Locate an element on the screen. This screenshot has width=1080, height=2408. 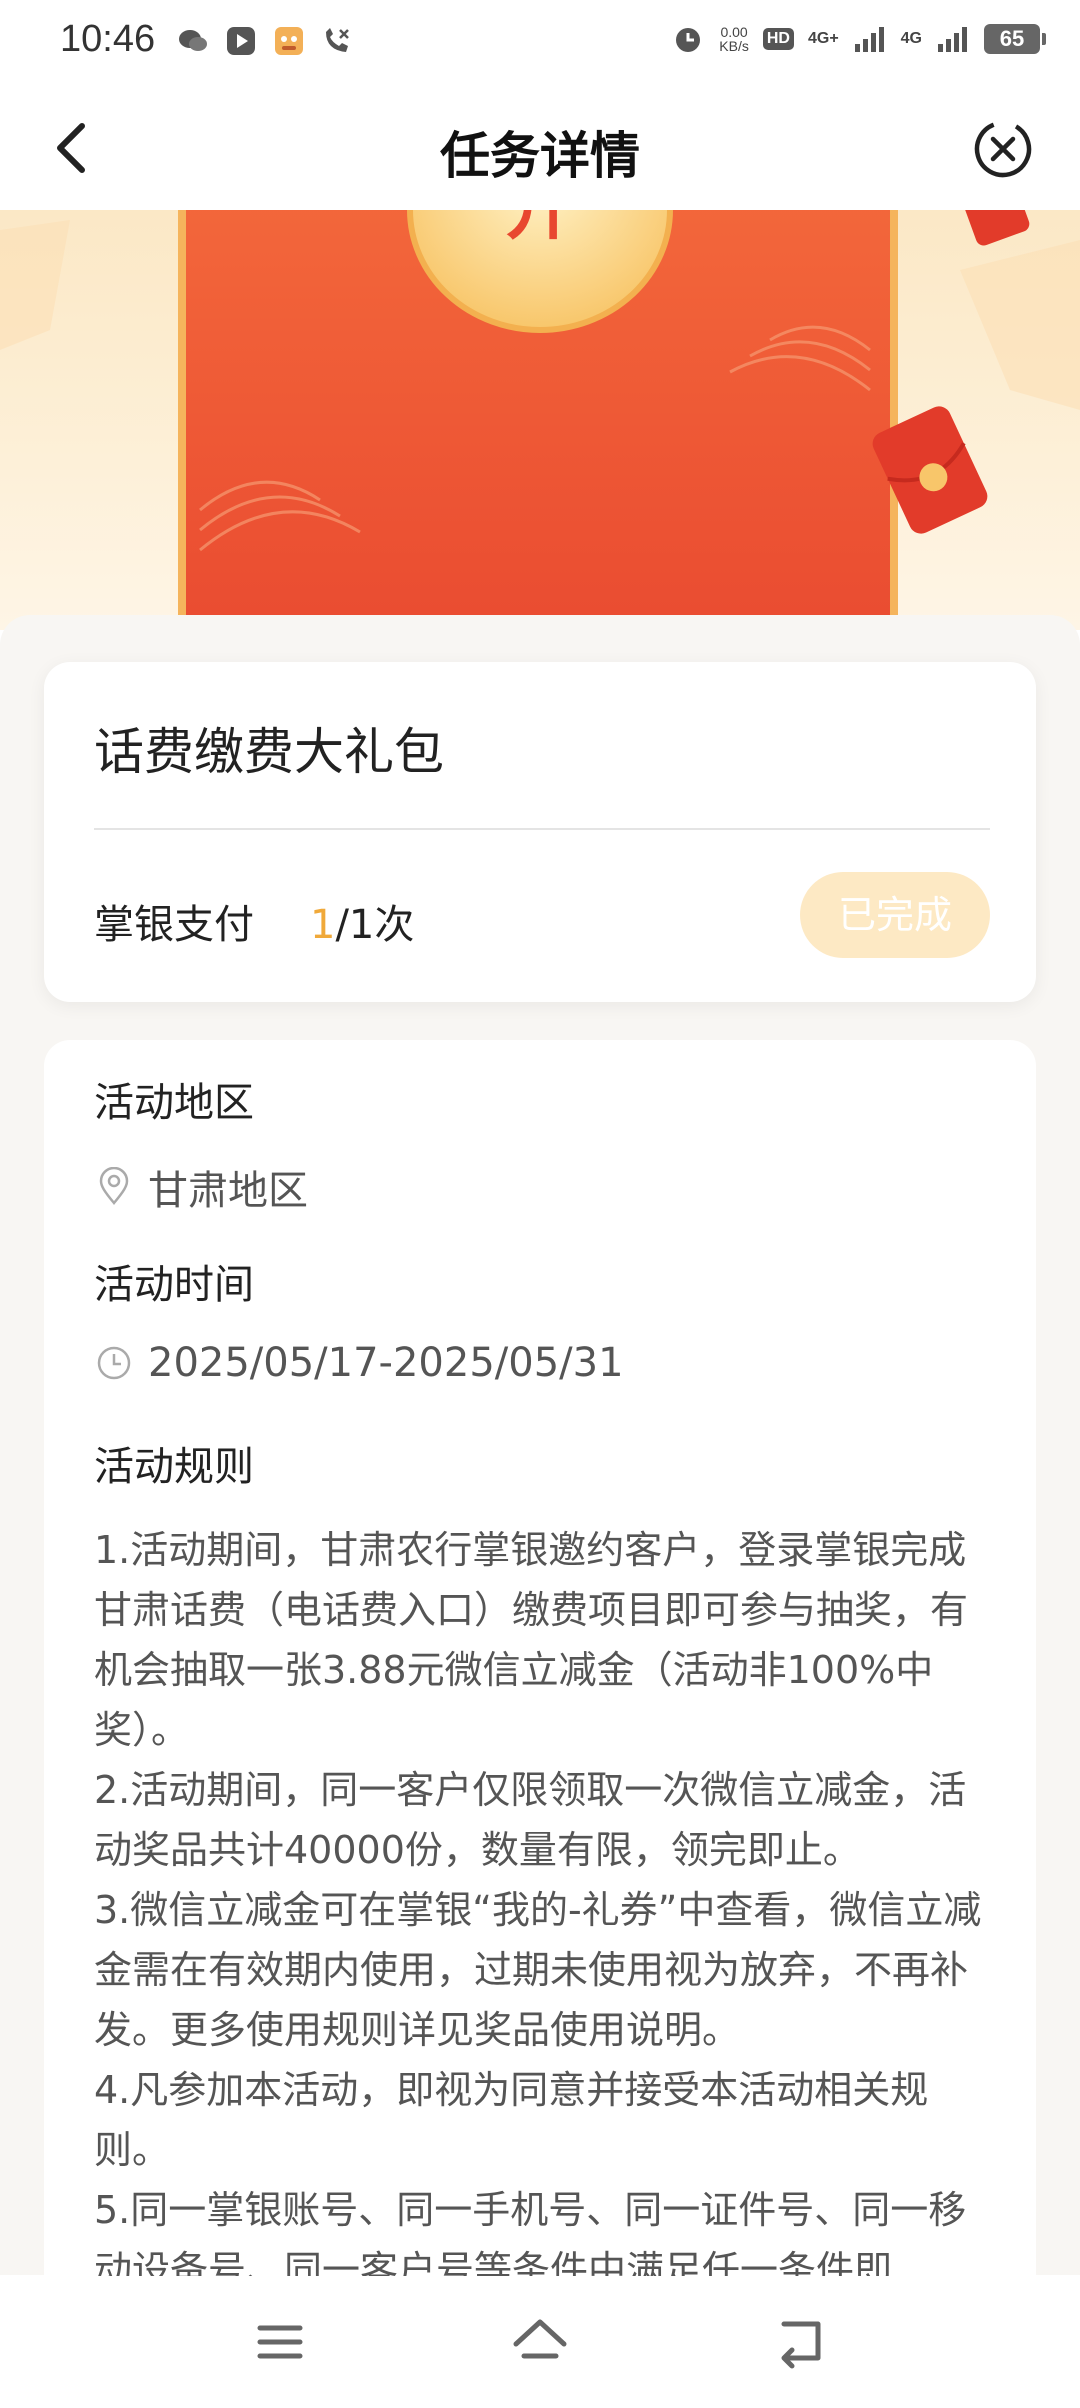
net-speed-unit: KB/s is located at coordinates (734, 46).